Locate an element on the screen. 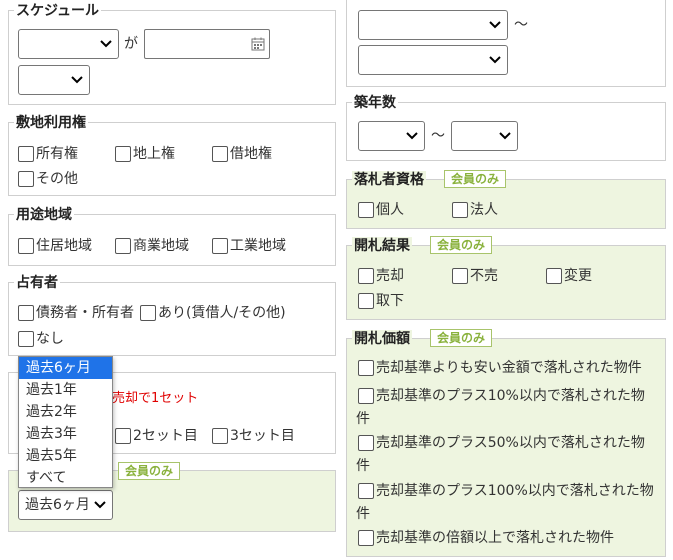  checkbox-label: 売却 is located at coordinates (390, 276).